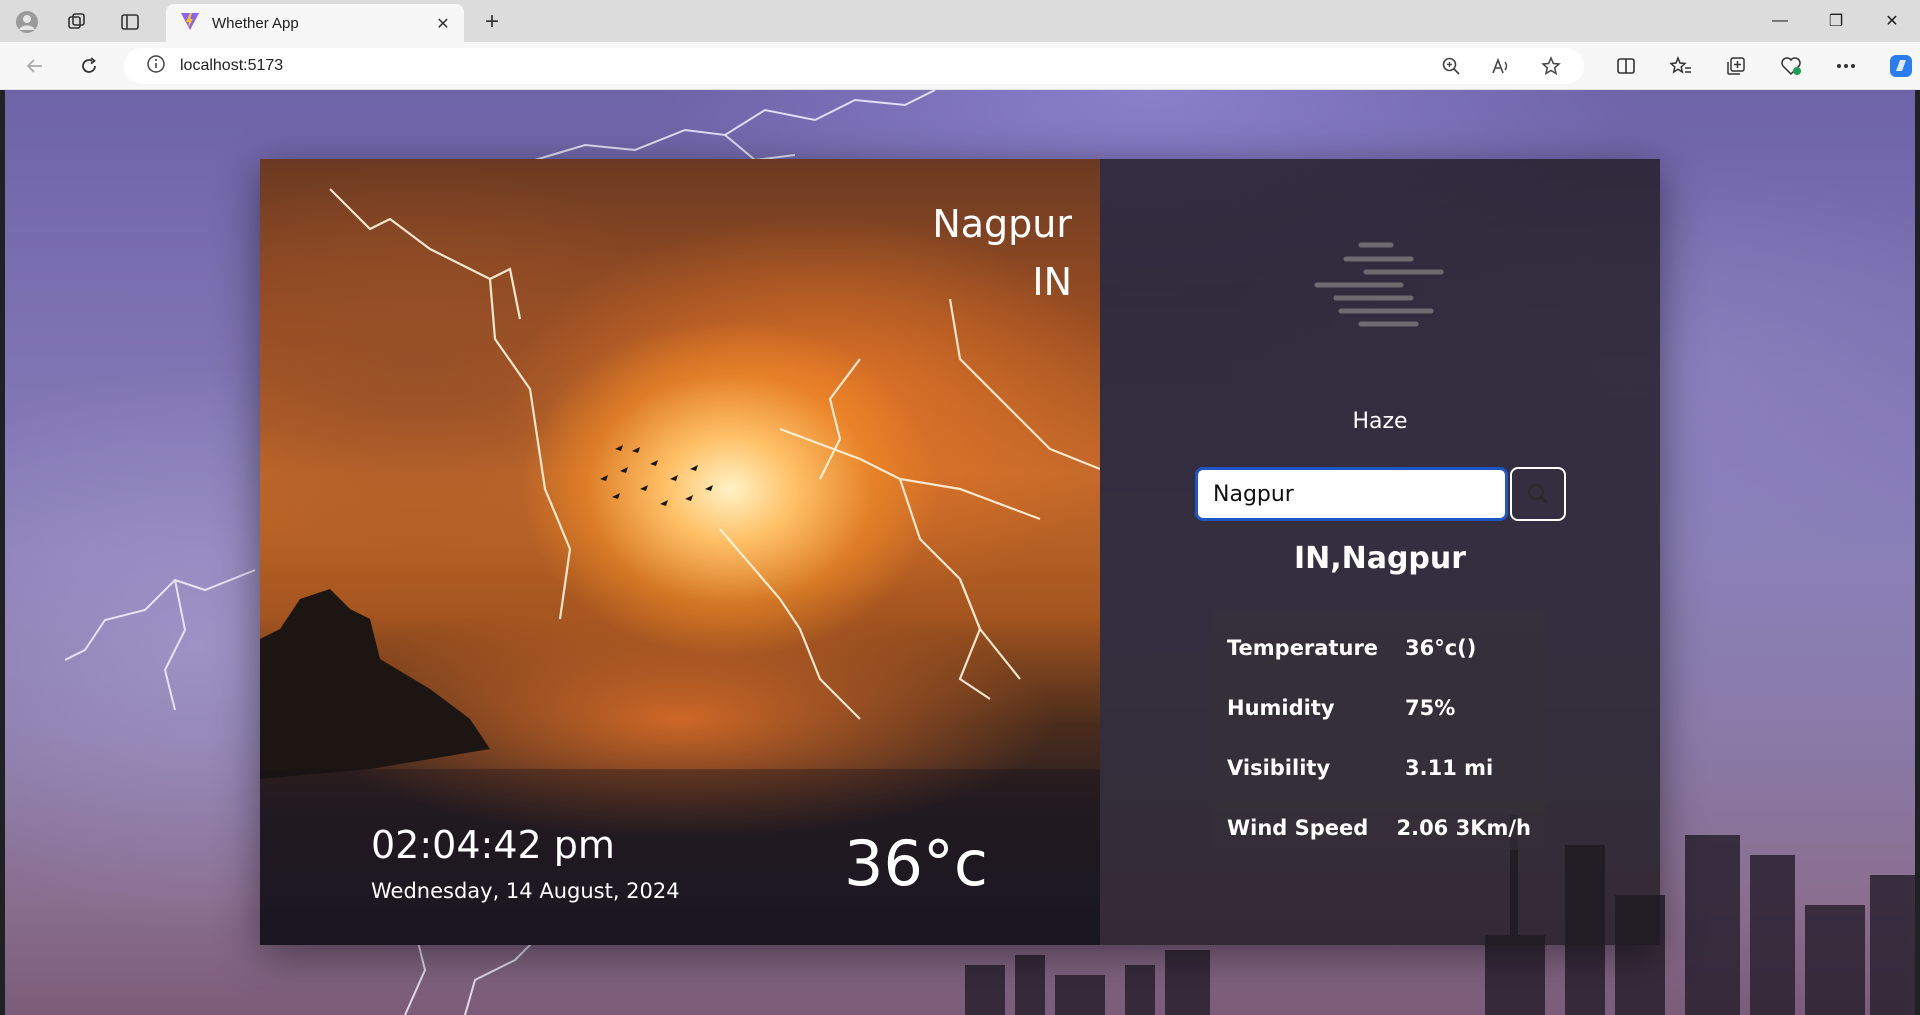 The width and height of the screenshot is (1920, 1015). Describe the element at coordinates (1441, 648) in the screenshot. I see `stat-value: 36°c()` at that location.